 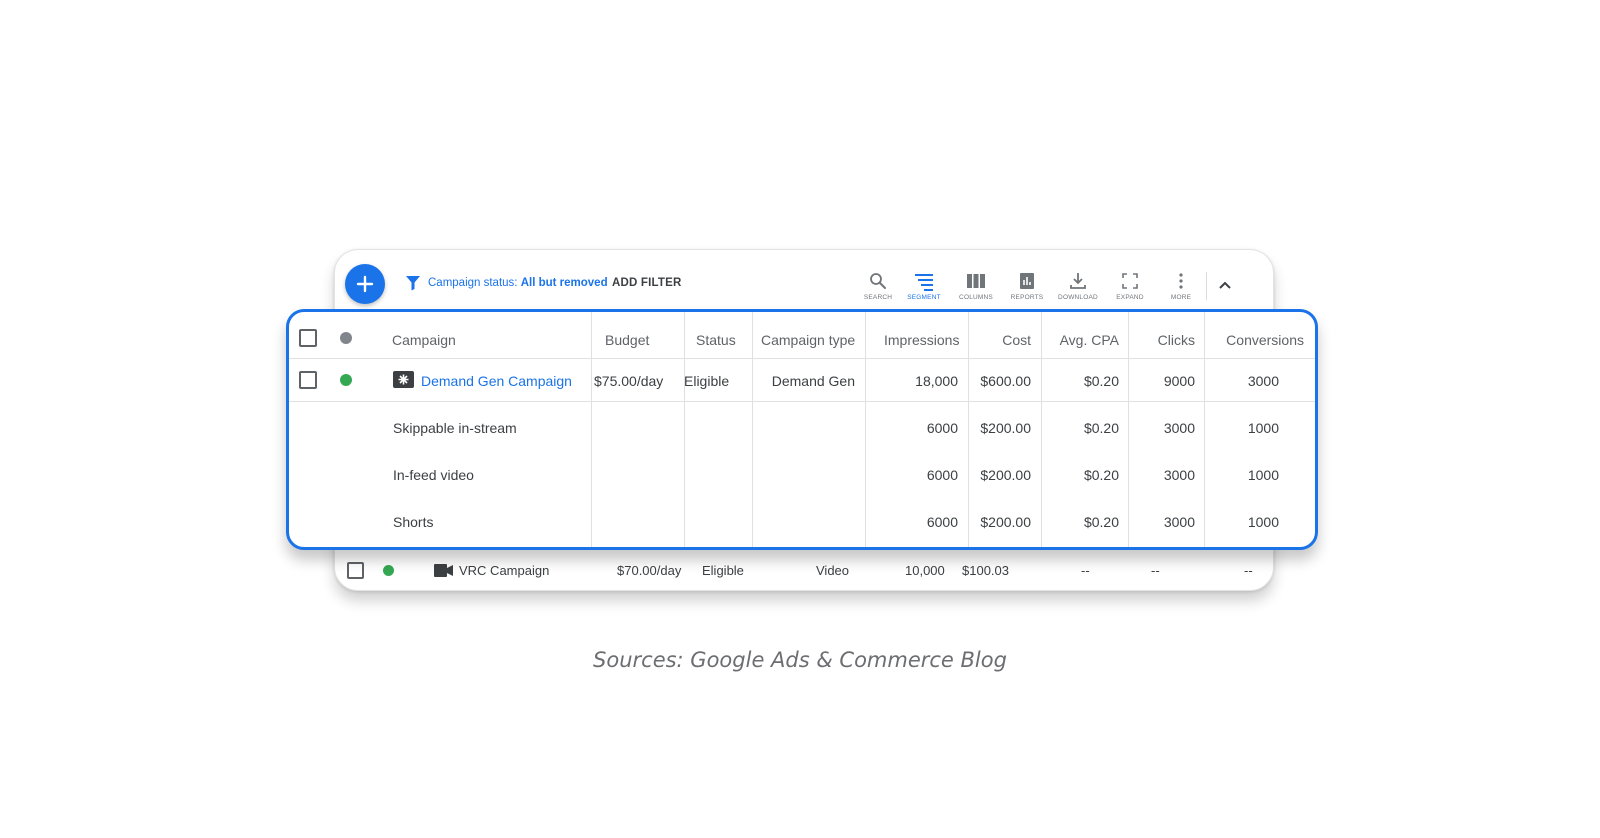 I want to click on more-tool-button: MORE, so click(x=1181, y=286).